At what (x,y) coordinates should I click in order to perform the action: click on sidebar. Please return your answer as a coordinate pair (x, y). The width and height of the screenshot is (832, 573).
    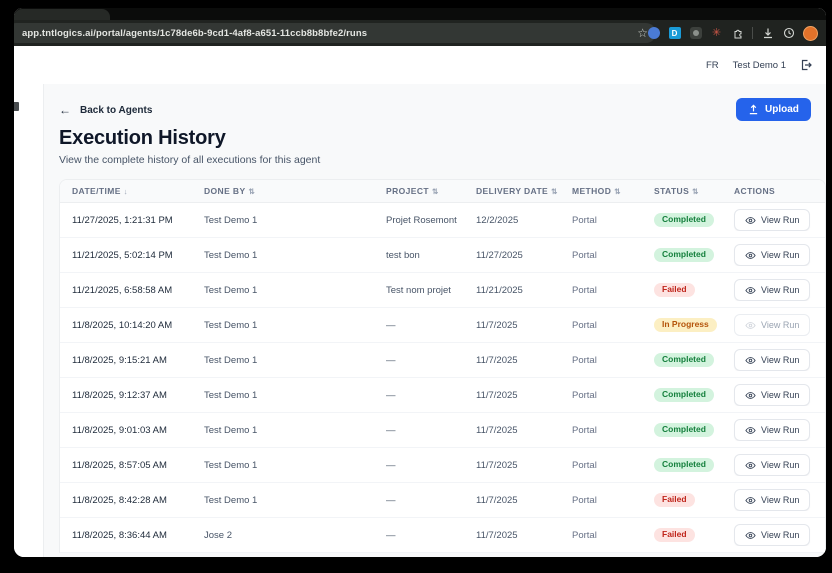
    Looking at the image, I should click on (29, 320).